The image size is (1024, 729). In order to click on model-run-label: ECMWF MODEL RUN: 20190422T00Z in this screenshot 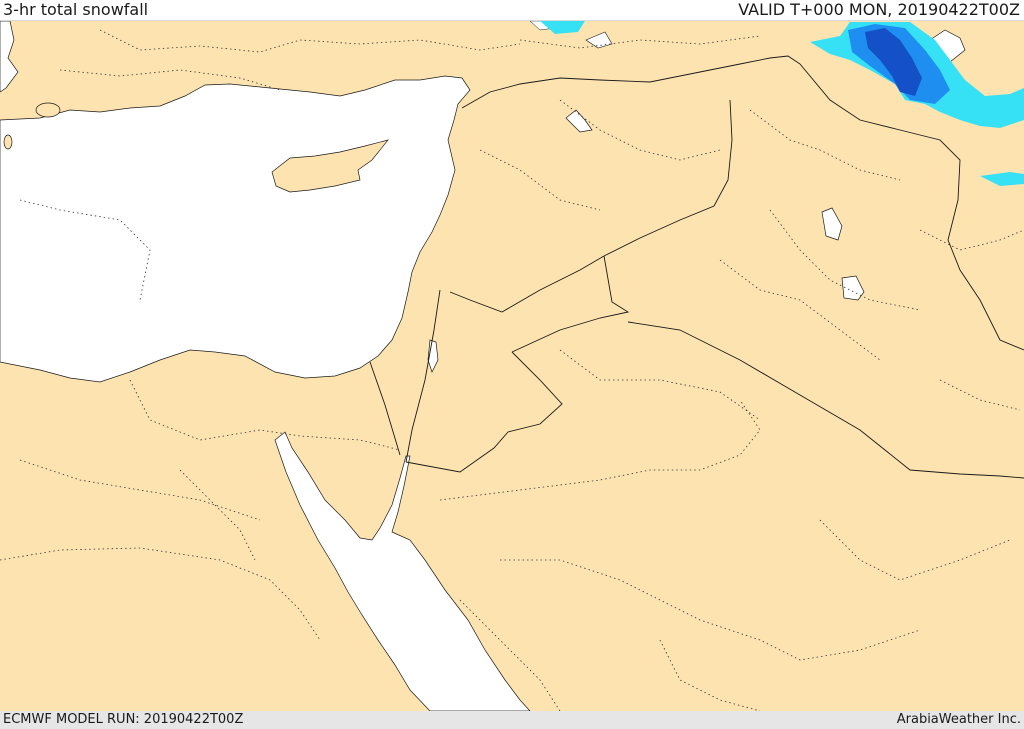, I will do `click(123, 719)`.